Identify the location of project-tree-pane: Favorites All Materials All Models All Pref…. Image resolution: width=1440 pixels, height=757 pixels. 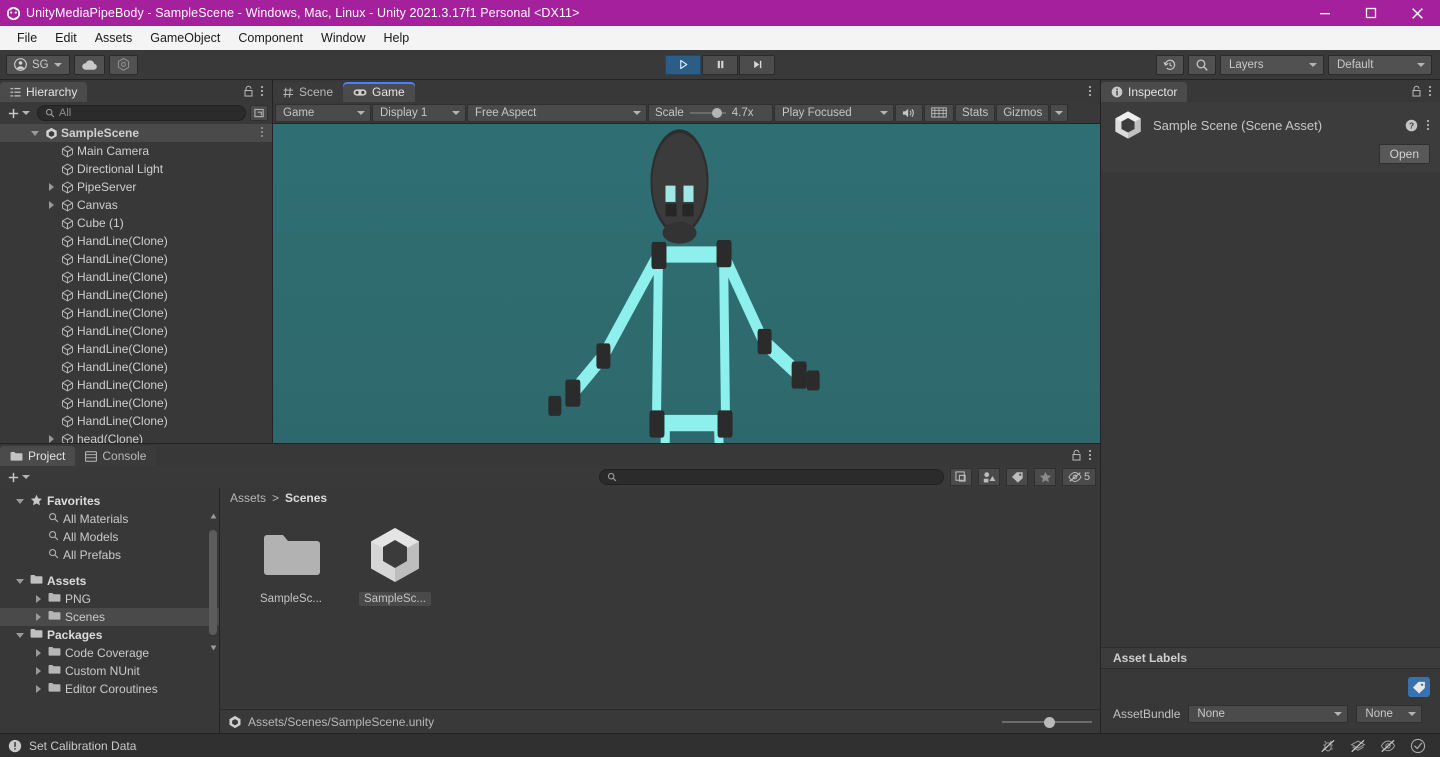
(110, 610).